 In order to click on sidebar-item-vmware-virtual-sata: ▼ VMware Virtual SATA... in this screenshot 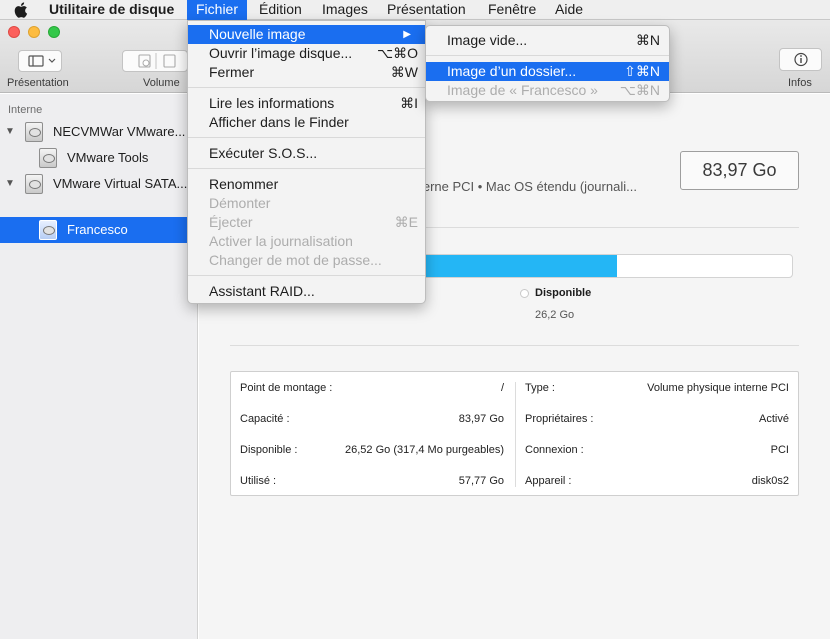, I will do `click(99, 184)`.